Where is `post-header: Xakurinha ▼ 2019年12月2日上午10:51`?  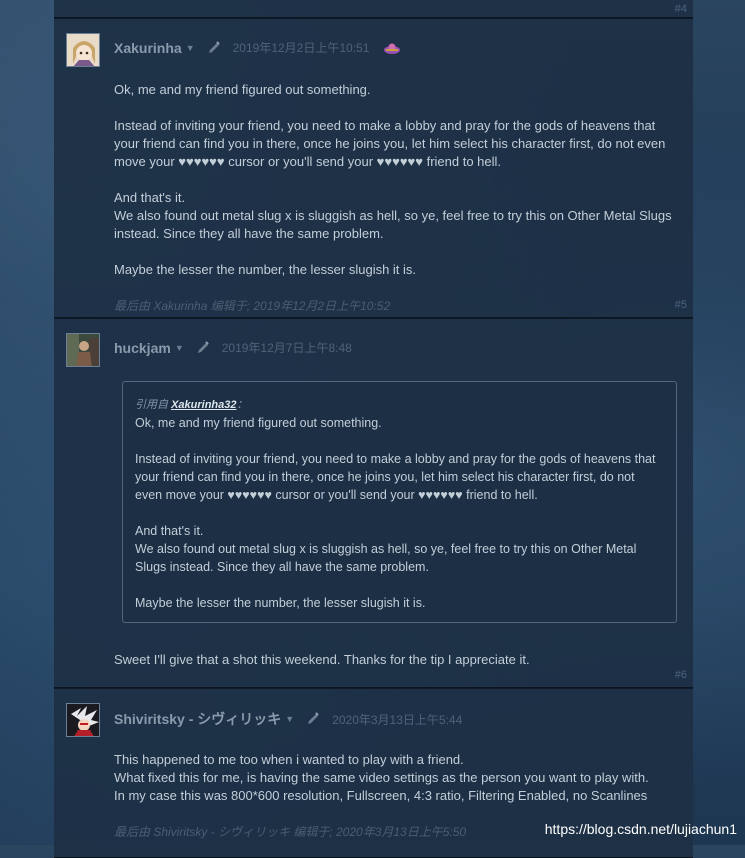
post-header: Xakurinha ▼ 2019年12月2日上午10:51 is located at coordinates (257, 47).